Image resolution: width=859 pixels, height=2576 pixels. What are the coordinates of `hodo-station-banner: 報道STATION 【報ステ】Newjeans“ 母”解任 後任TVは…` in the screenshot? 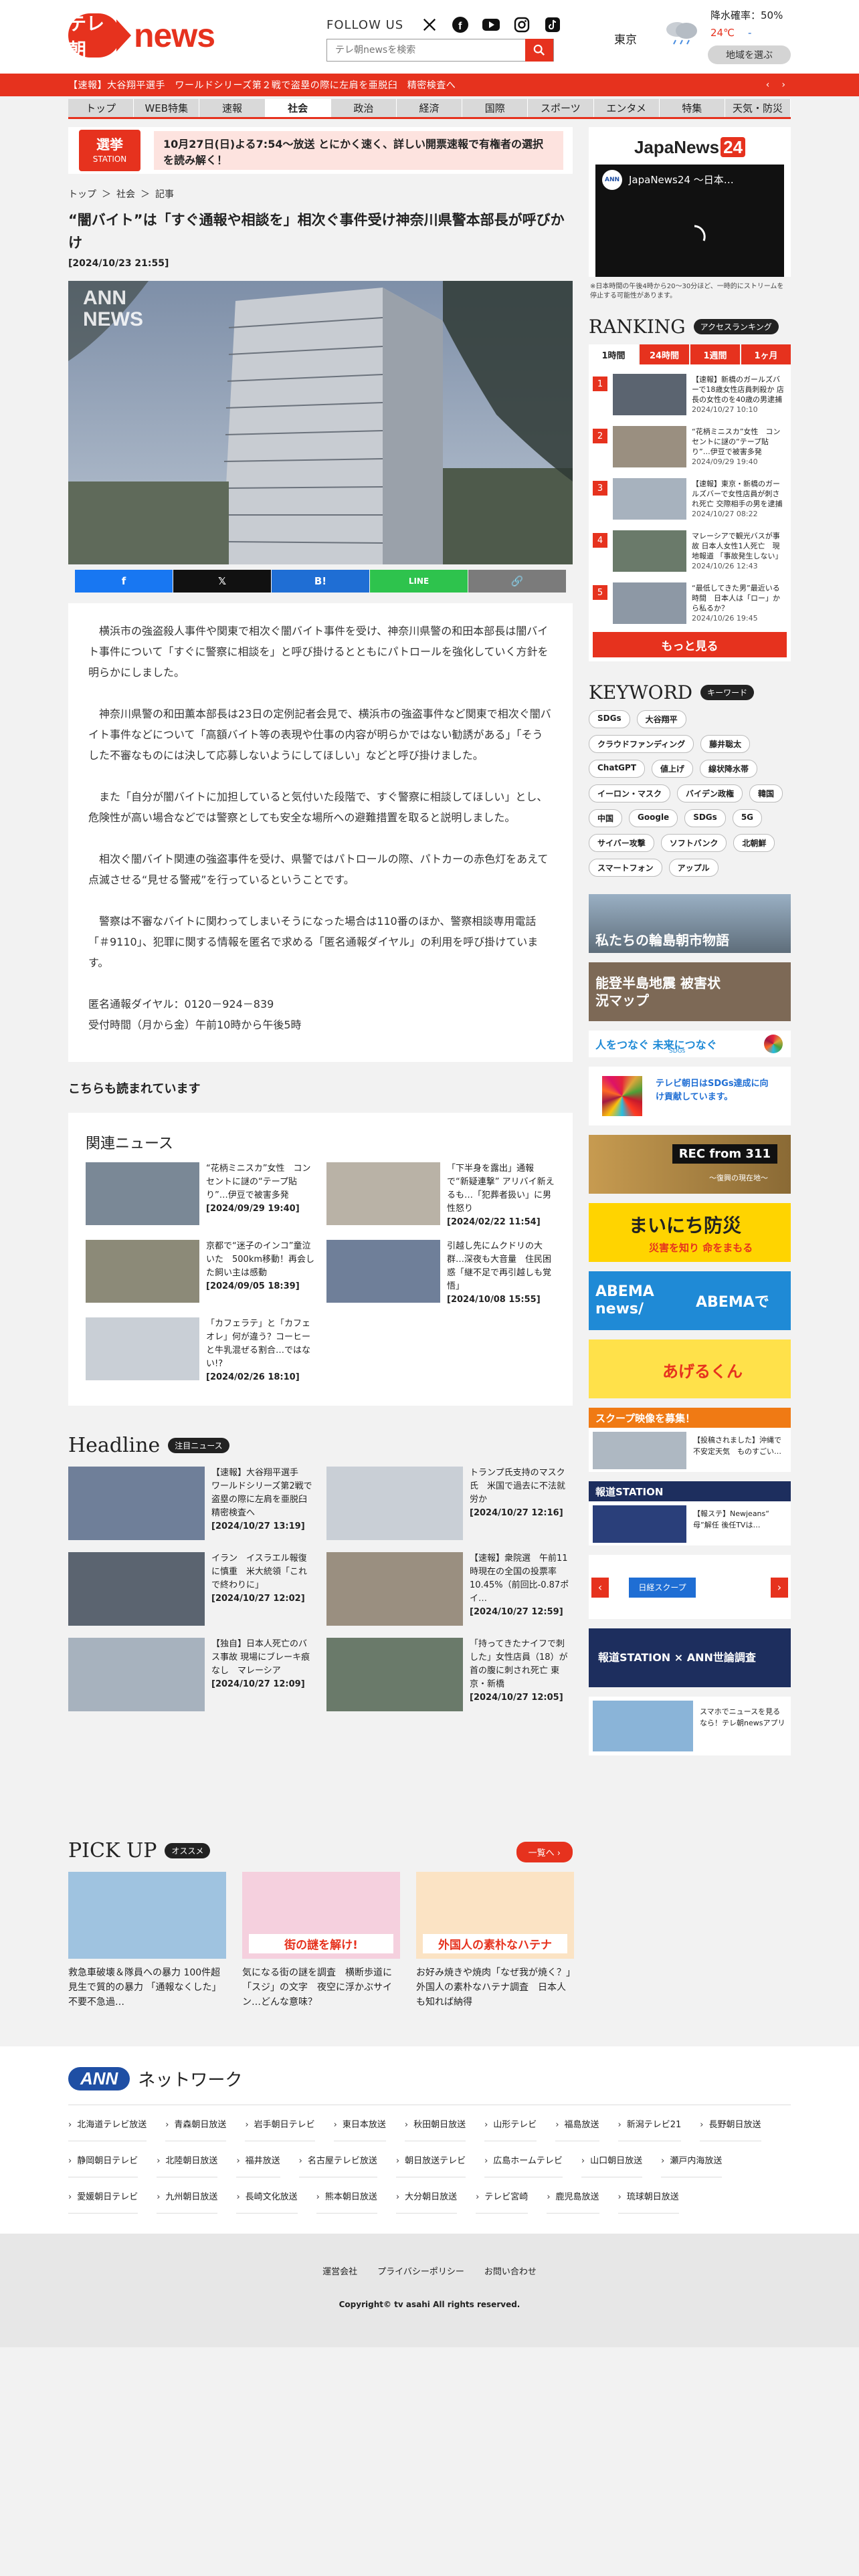 It's located at (690, 1513).